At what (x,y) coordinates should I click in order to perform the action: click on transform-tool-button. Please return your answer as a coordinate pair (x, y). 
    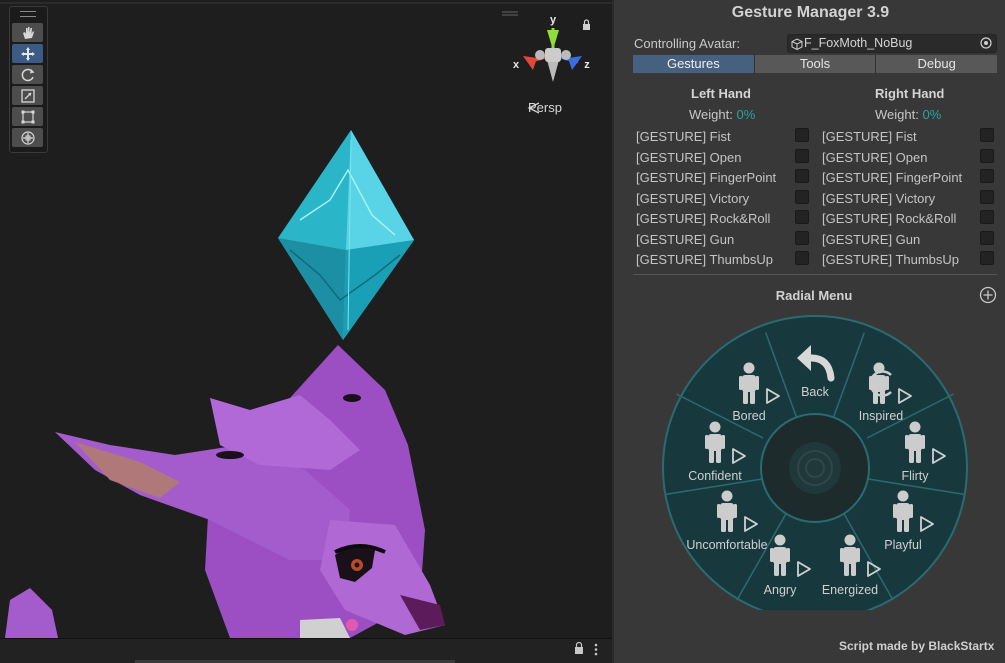
    Looking at the image, I should click on (27, 137).